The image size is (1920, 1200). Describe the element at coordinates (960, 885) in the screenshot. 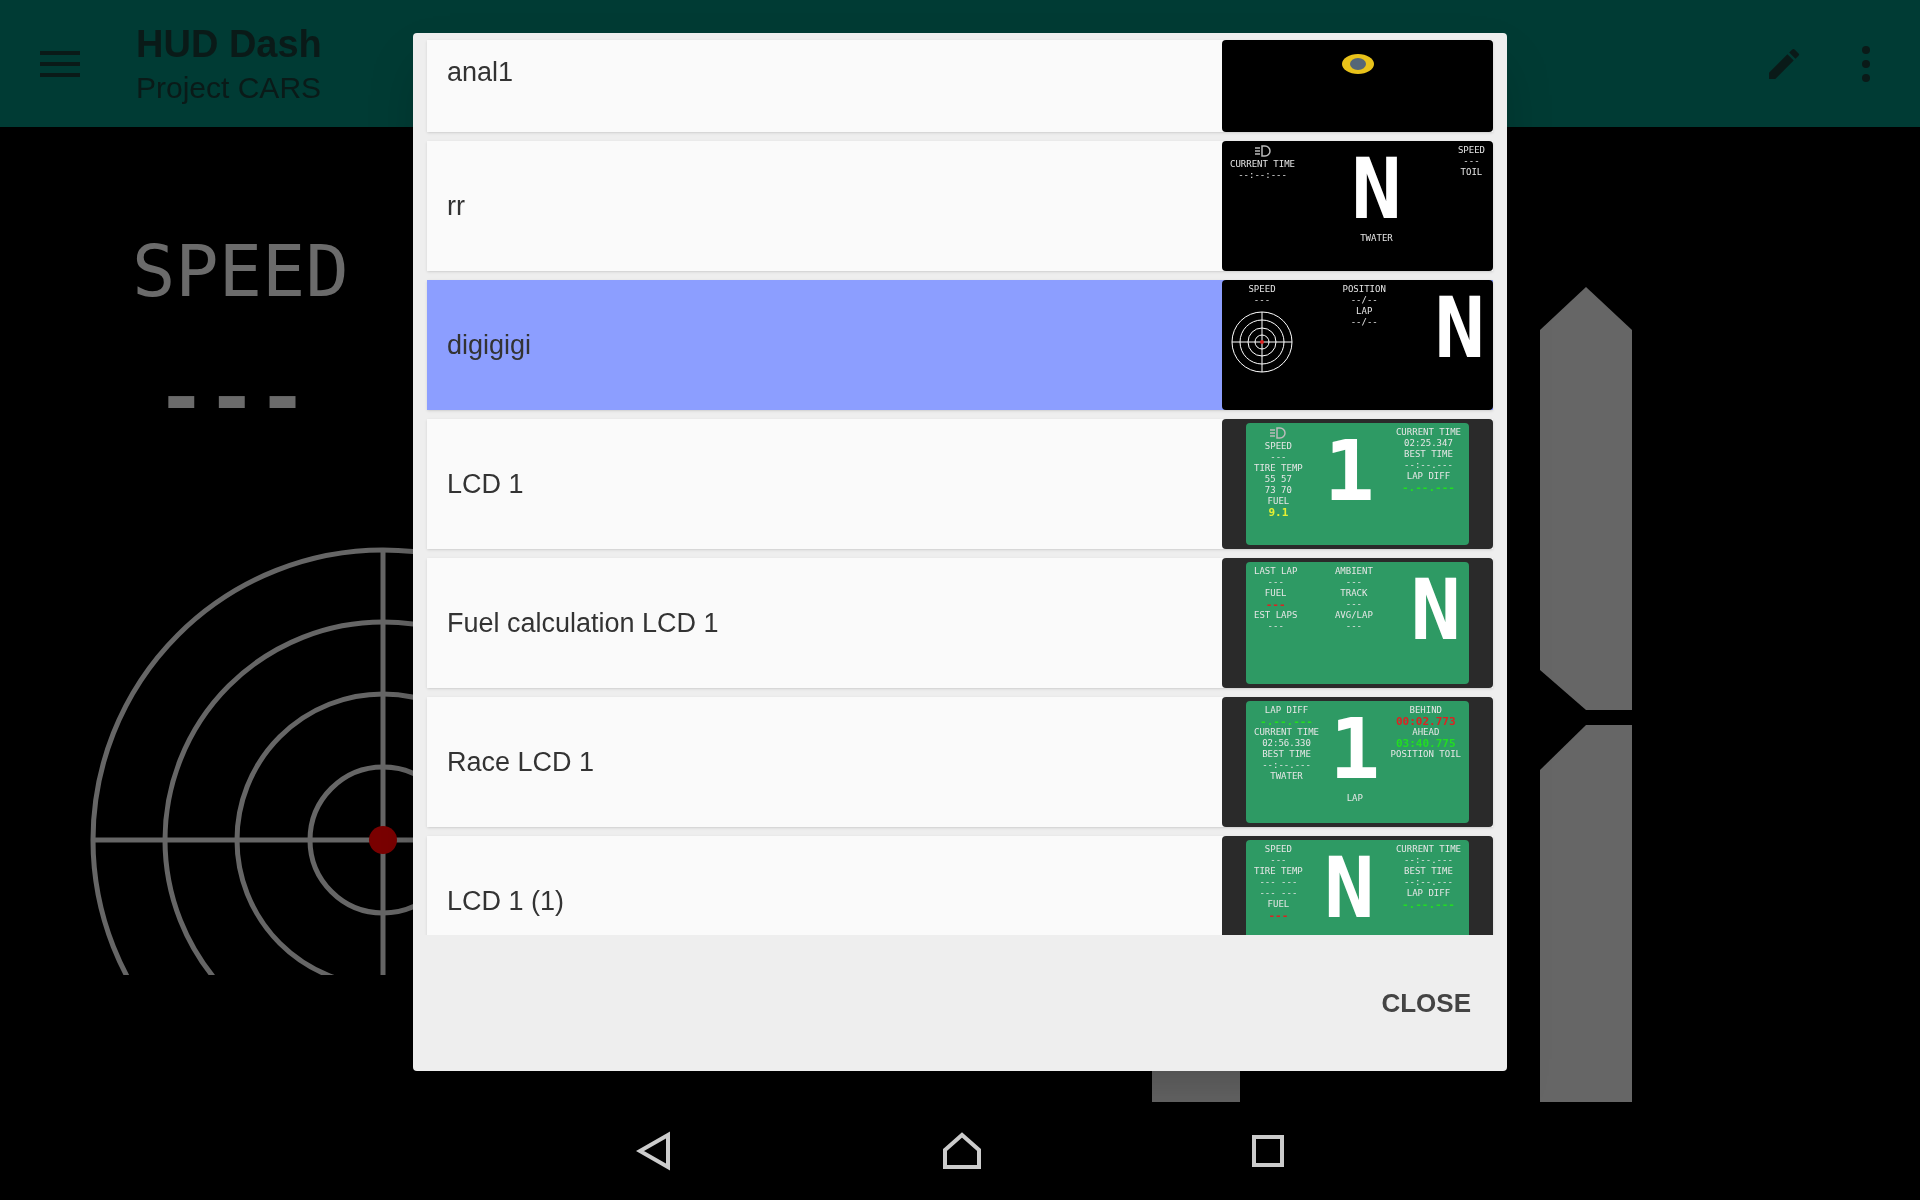

I see `layout-list-item: LCD 1 (1) SPEED --- TIRE TEMP --- --- --- --- FUEL --- N CURRENT TIME --:--.--- BEST TIME --:--.--- LAP DIFF -.--.---` at that location.